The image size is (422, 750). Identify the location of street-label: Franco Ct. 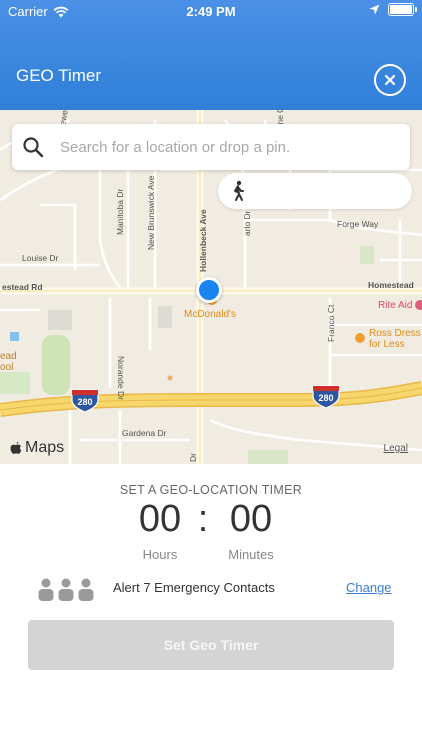
(331, 323).